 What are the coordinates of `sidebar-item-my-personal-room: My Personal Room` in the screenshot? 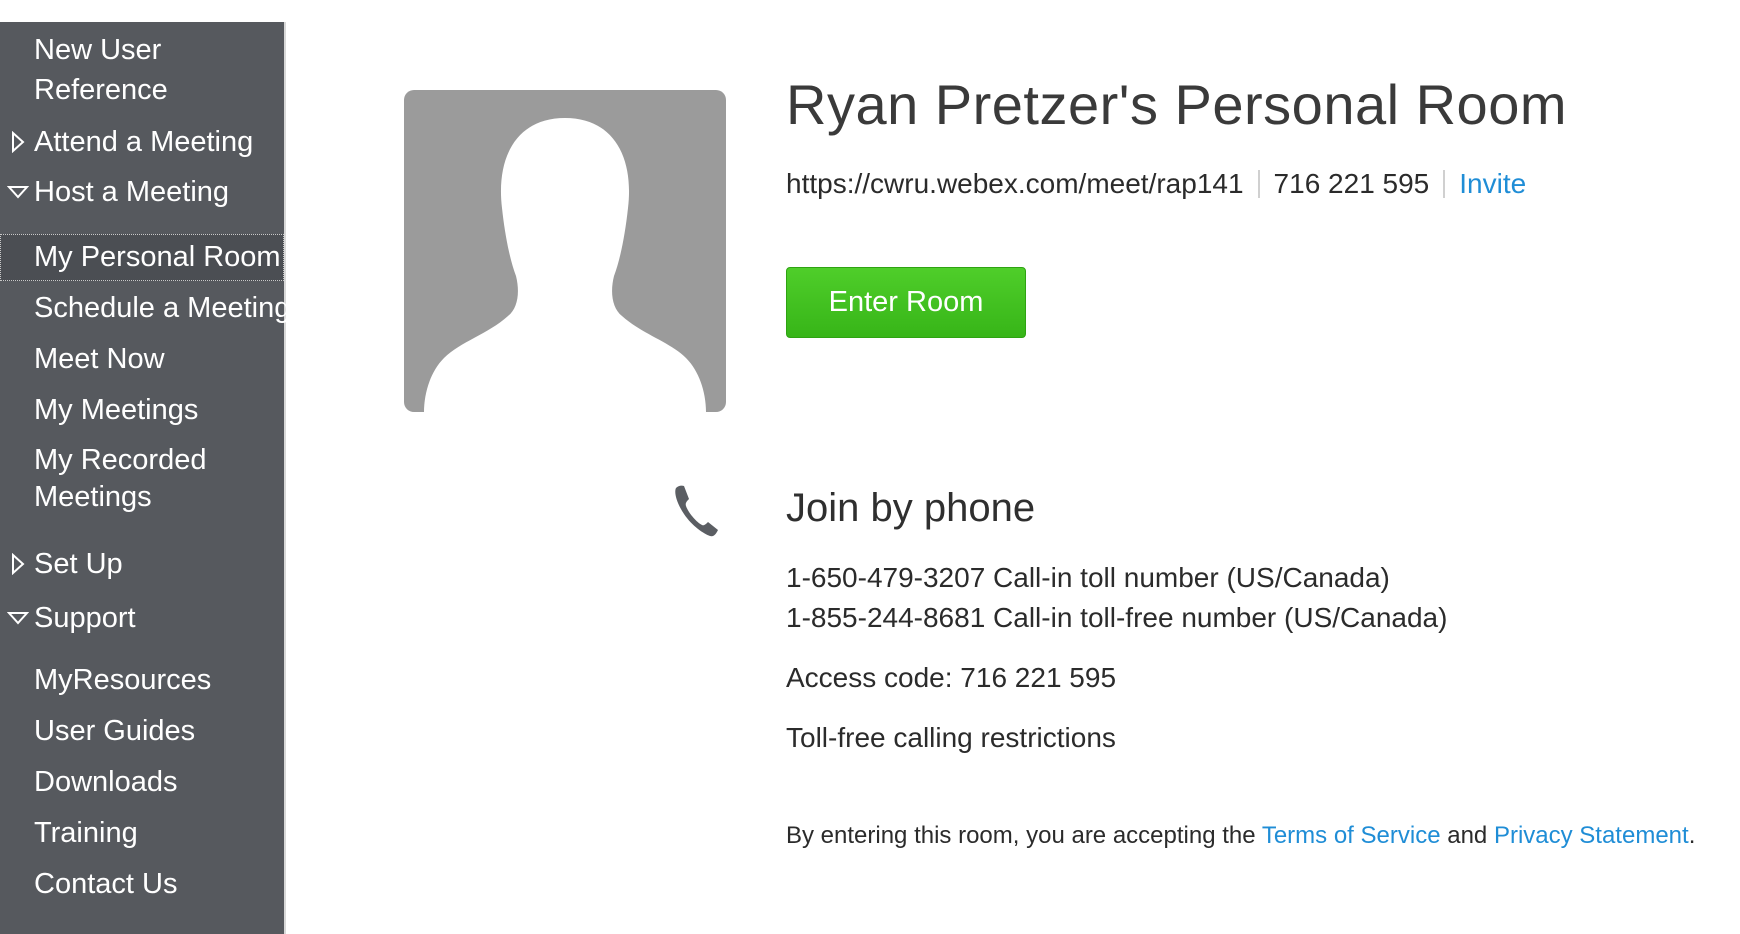 It's located at (142, 257).